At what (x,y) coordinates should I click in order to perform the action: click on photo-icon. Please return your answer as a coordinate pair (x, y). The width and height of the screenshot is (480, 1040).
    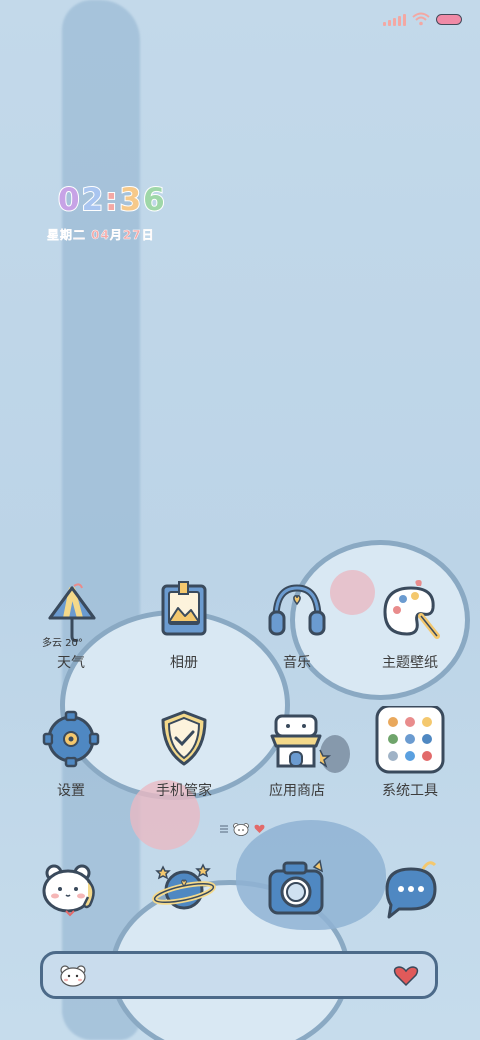
    Looking at the image, I should click on (184, 608).